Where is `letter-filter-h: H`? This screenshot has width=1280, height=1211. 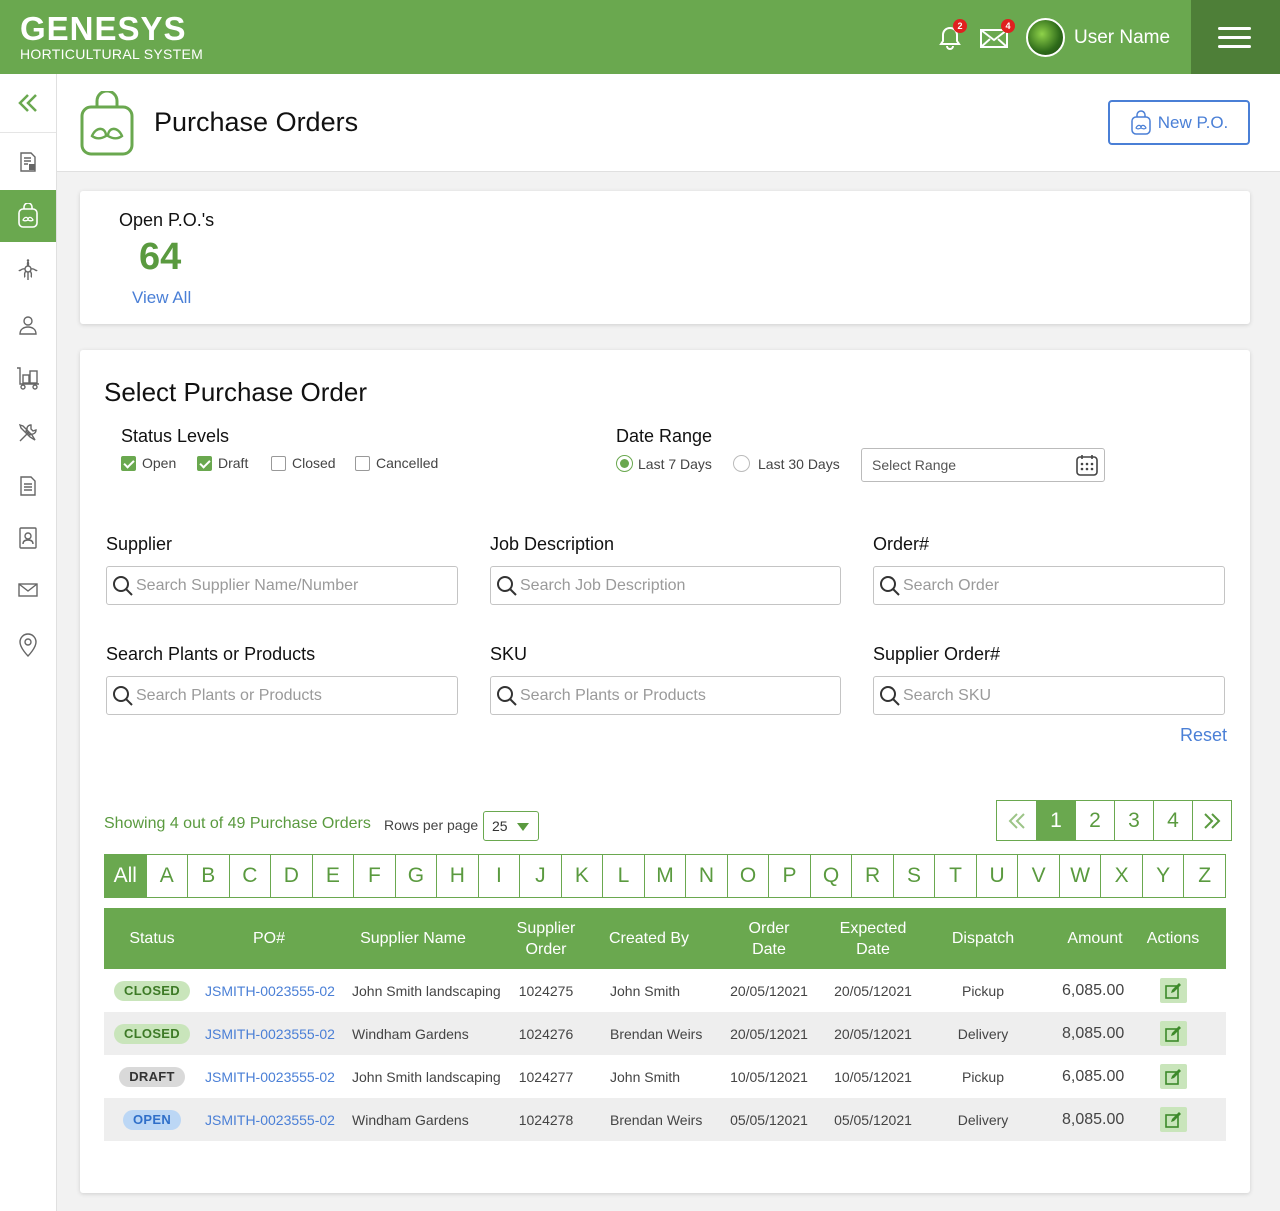
letter-filter-h: H is located at coordinates (457, 876).